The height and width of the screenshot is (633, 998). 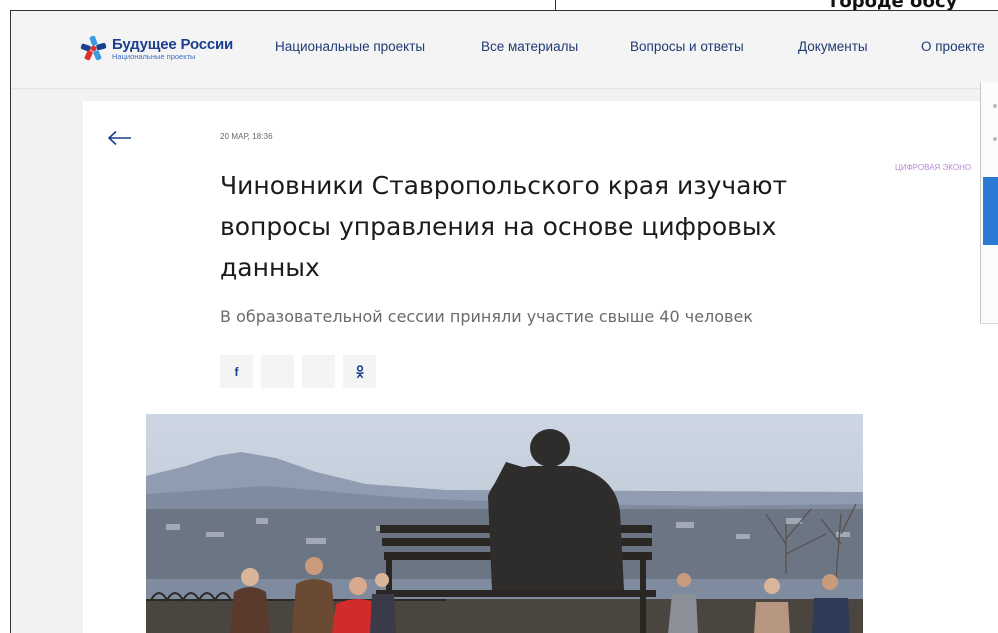 I want to click on odnoklassniki-share-button, so click(x=359, y=371).